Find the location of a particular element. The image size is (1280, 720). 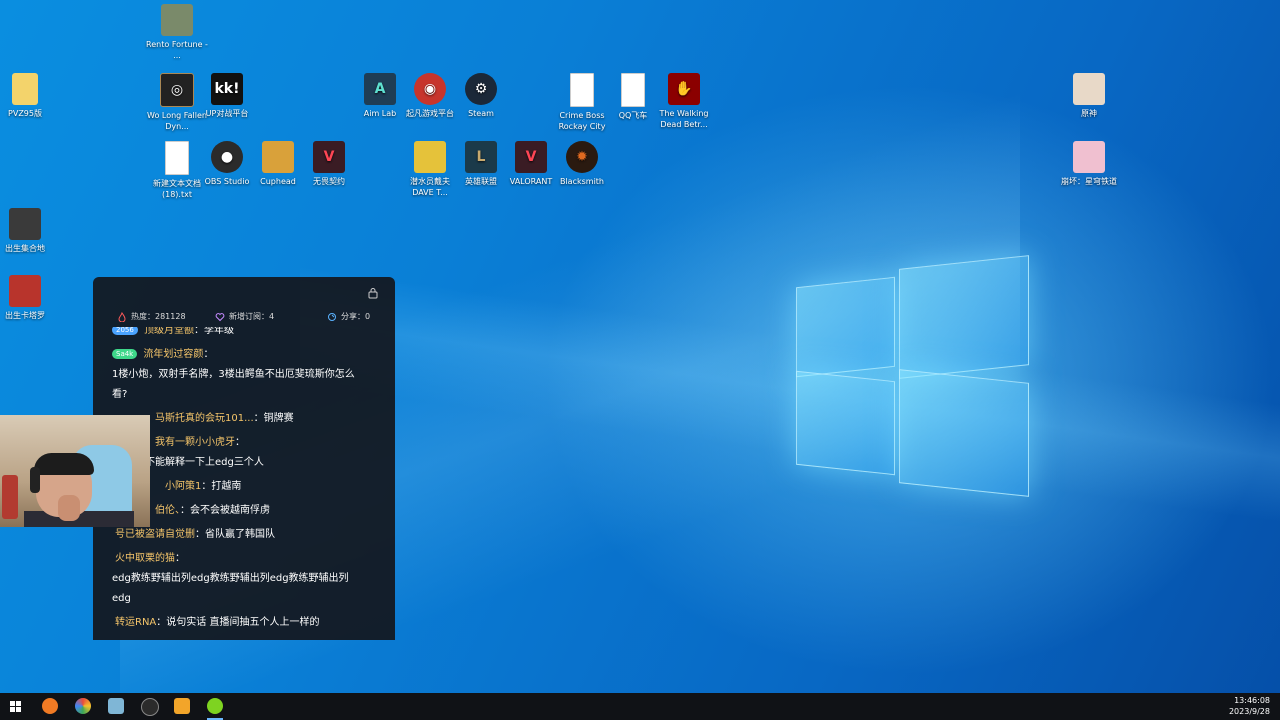

chat-text: 1楼小炮，双射手名牌，3楼出鳄鱼不出厄斐琉斯你怎么 is located at coordinates (233, 374).